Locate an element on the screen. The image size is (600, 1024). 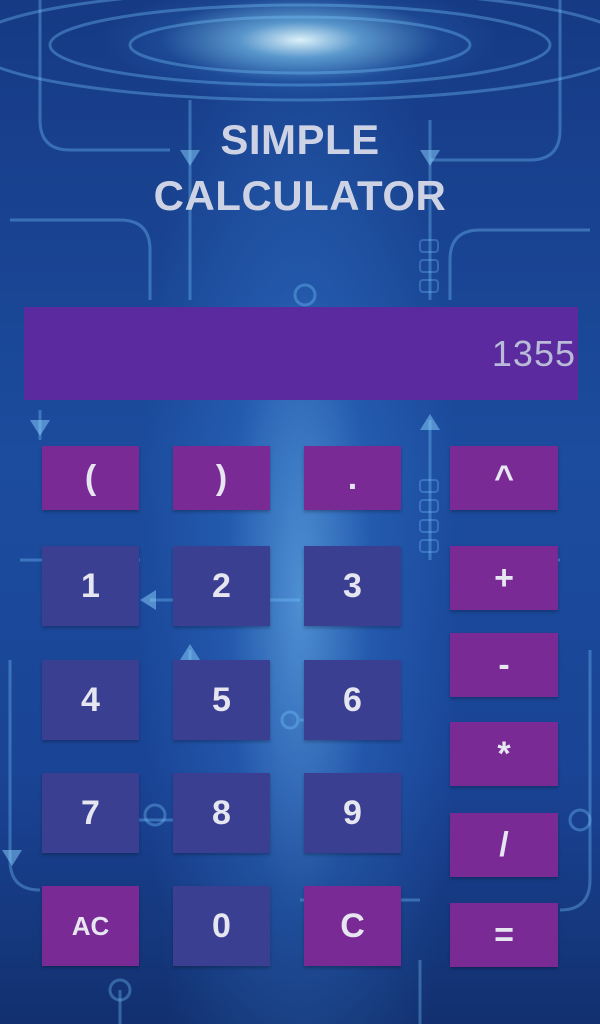
all-clear-label: AC is located at coordinates (90, 925).